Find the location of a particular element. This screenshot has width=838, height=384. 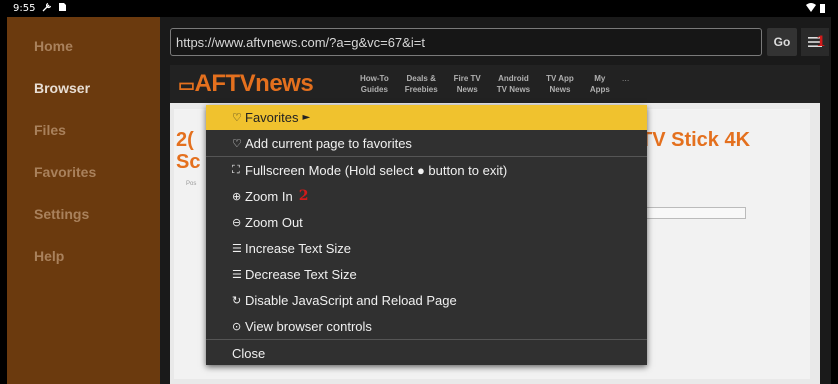

site-nav-line2: Freebies is located at coordinates (421, 89).